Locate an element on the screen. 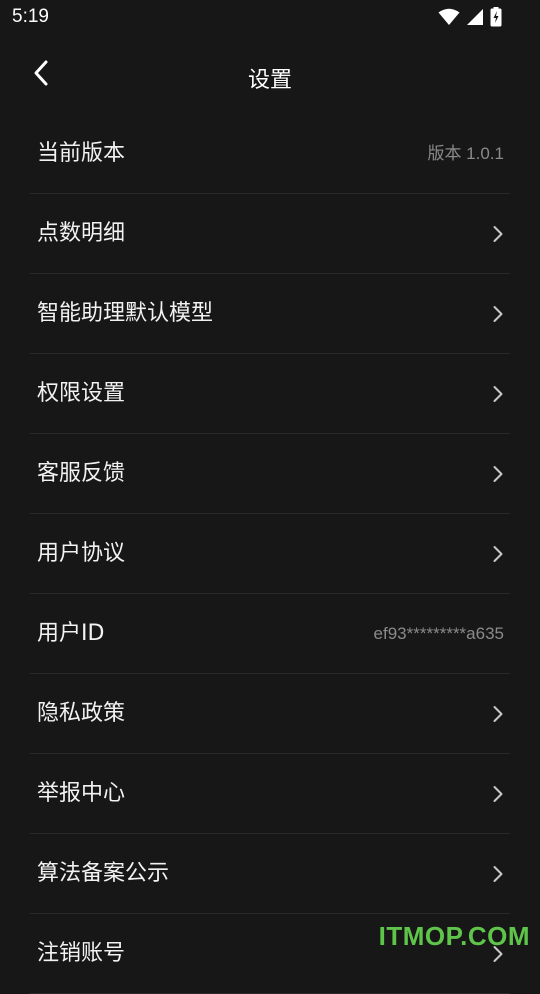 This screenshot has width=540, height=994. settings-row-user-id: 用户ID ef93*********a635 is located at coordinates (270, 634).